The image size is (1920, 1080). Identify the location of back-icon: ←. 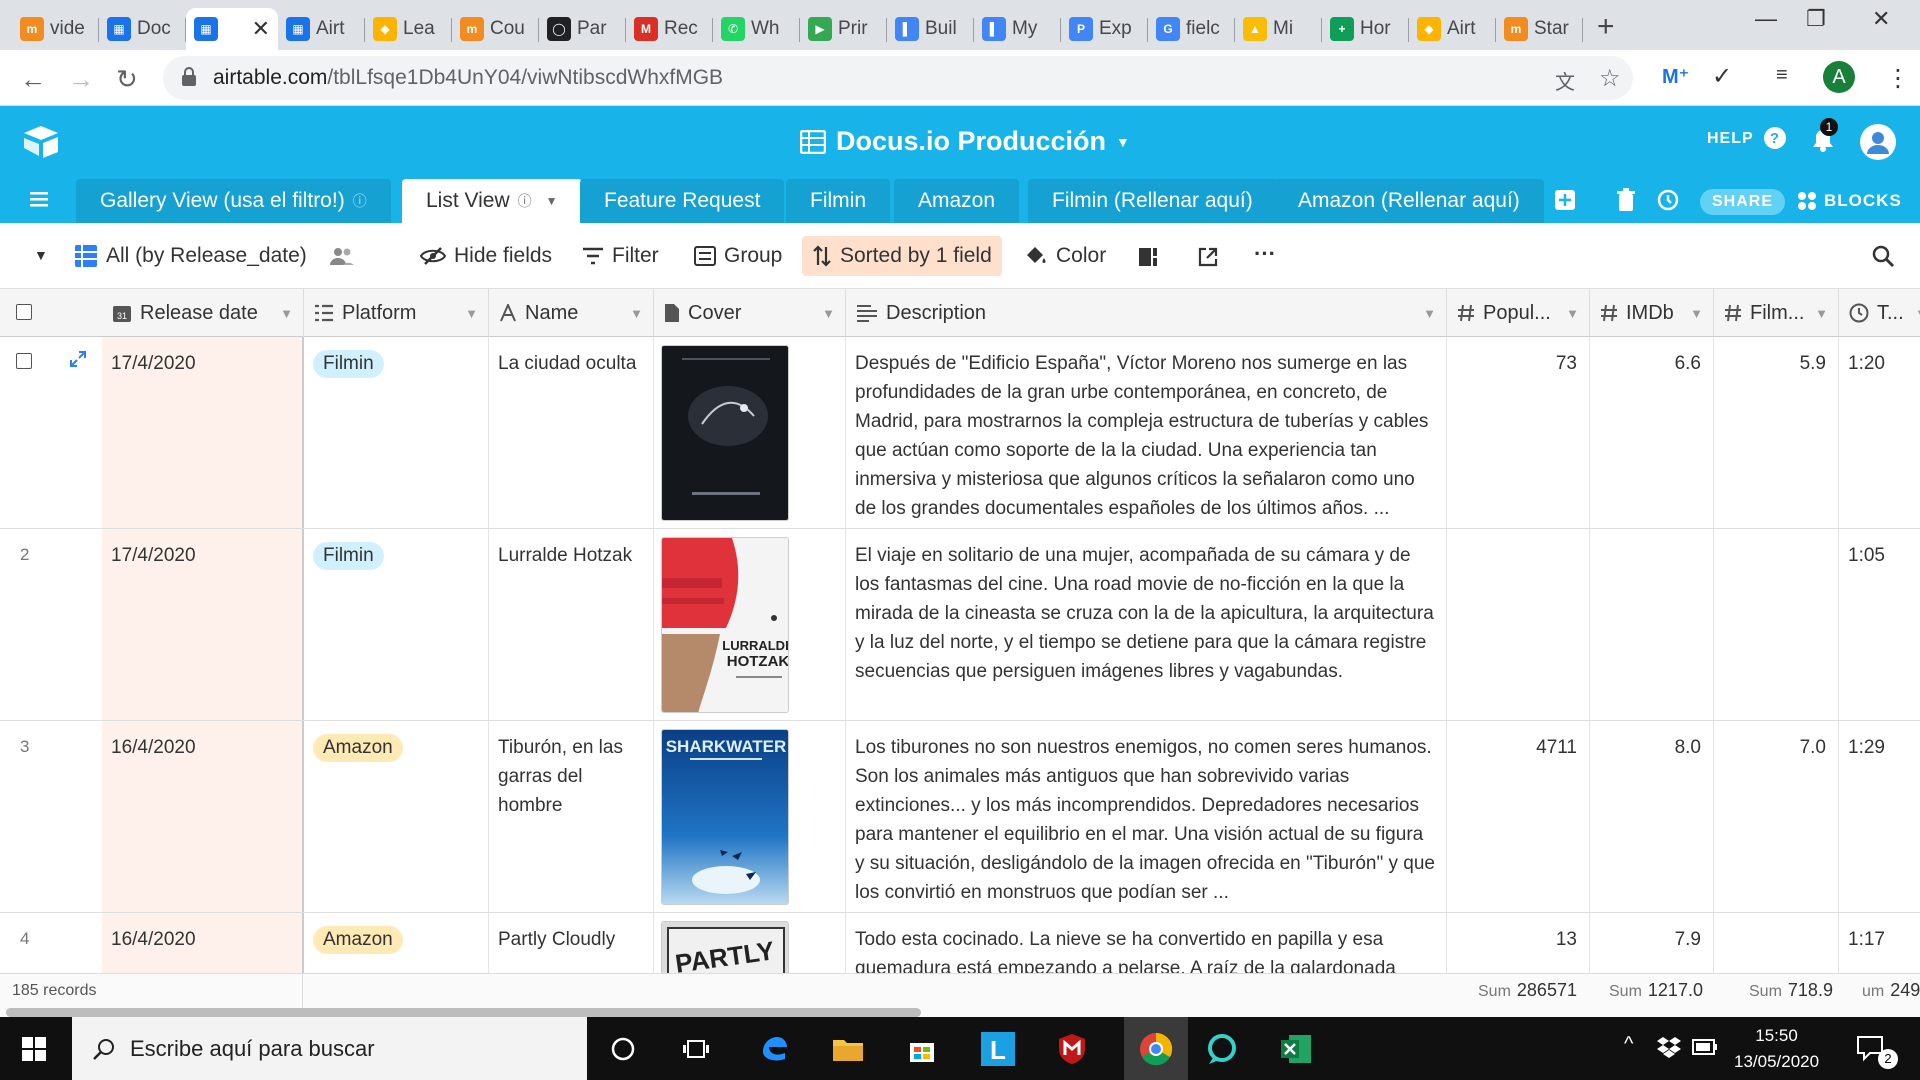
(33, 79).